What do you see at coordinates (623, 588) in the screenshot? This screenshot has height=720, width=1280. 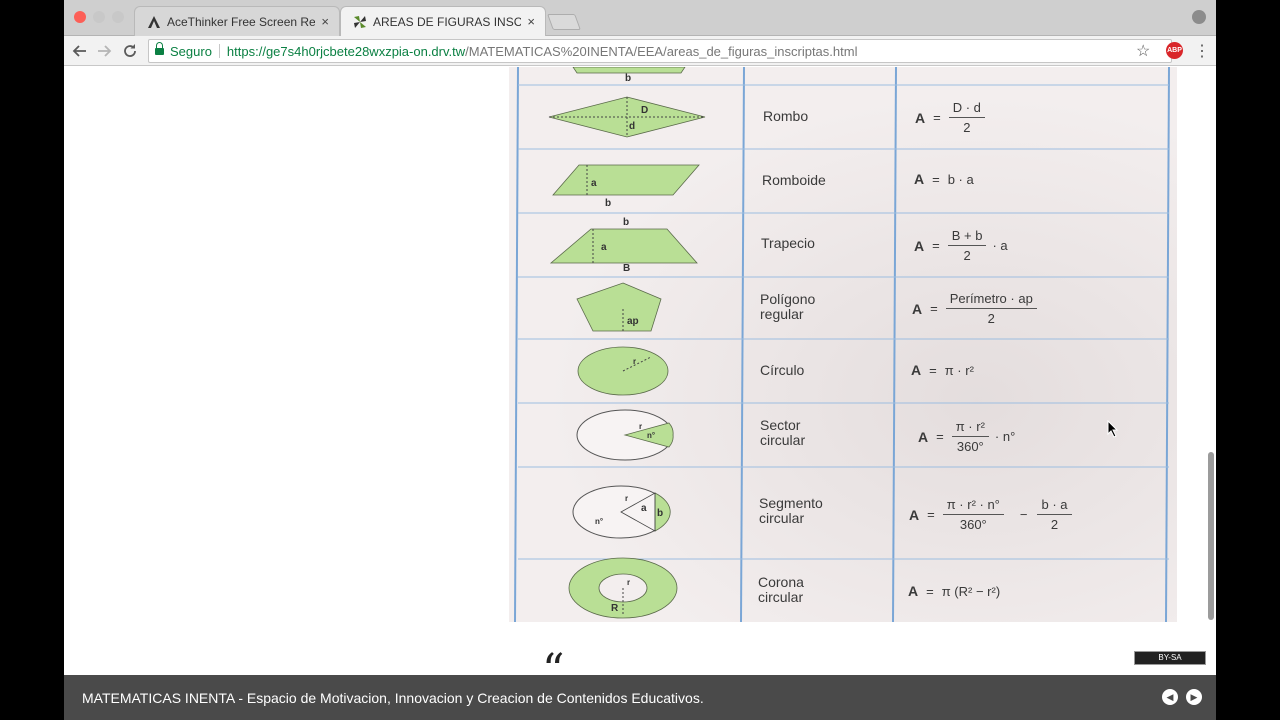 I see `annulus-figure` at bounding box center [623, 588].